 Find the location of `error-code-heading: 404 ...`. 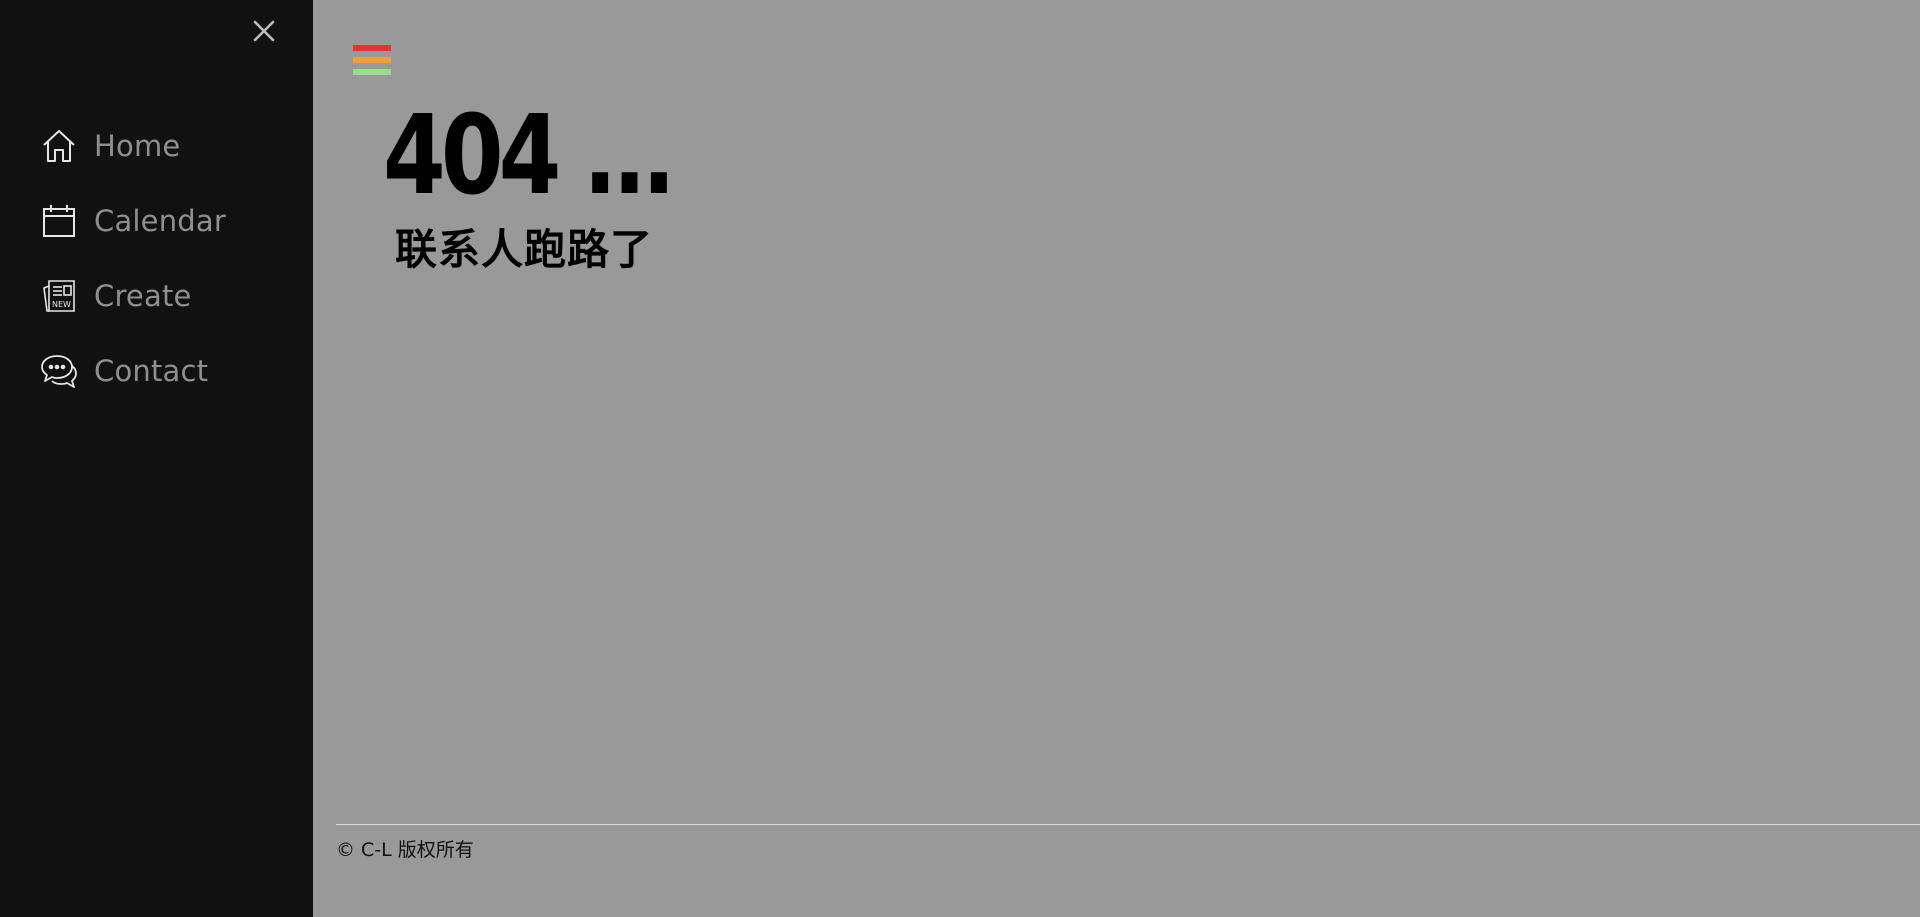

error-code-heading: 404 ... is located at coordinates (529, 155).